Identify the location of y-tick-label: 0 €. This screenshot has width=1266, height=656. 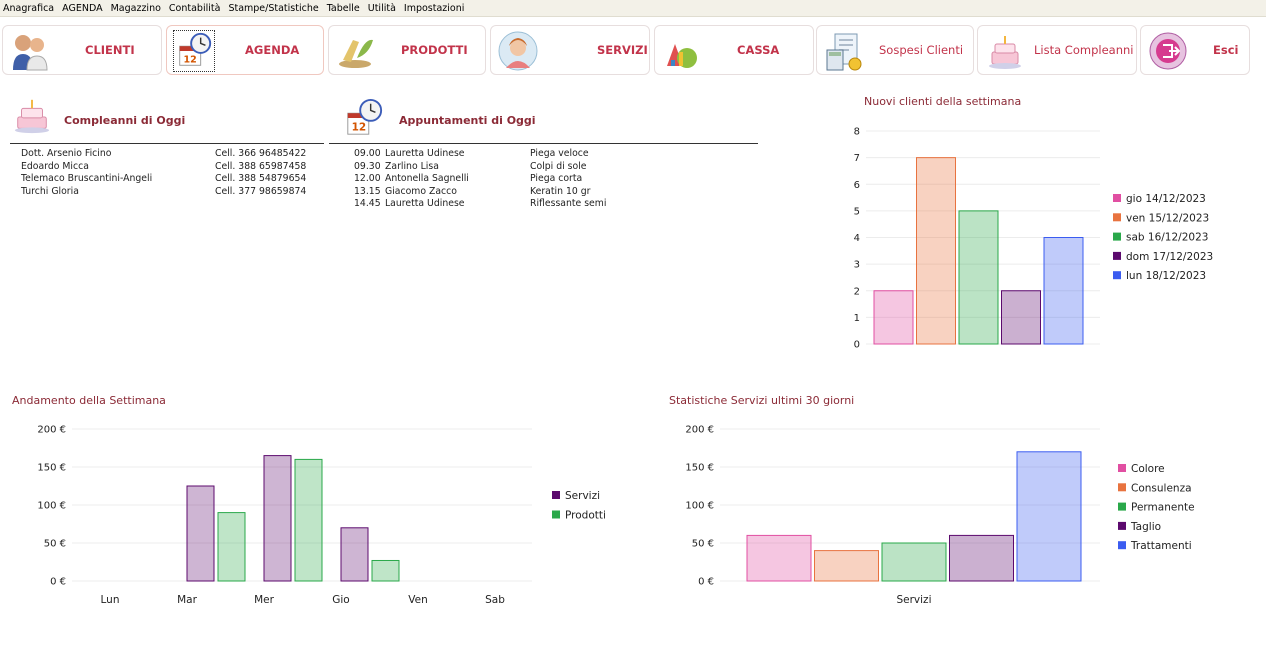
(58, 582).